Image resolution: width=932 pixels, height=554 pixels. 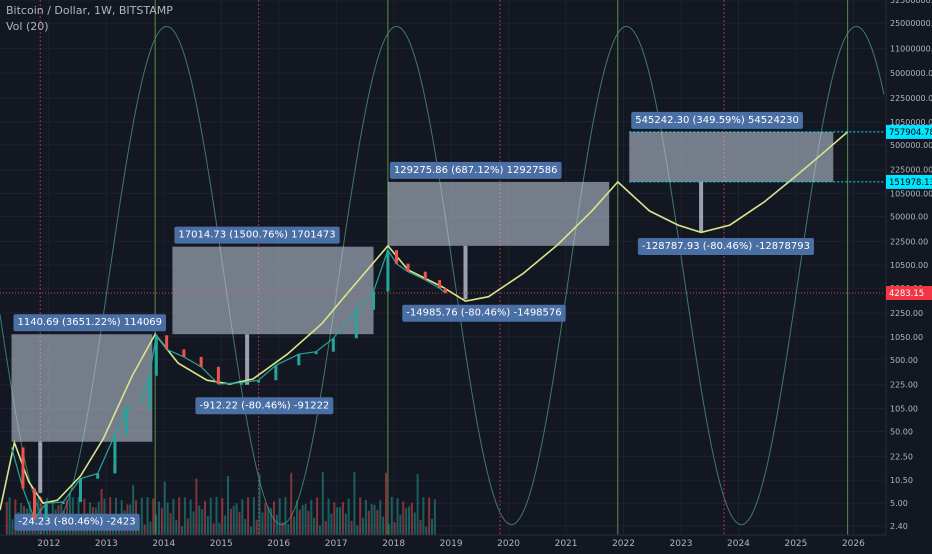 What do you see at coordinates (89, 322) in the screenshot?
I see `gain-box-label: 1140.69 (3651.22%) 114069` at bounding box center [89, 322].